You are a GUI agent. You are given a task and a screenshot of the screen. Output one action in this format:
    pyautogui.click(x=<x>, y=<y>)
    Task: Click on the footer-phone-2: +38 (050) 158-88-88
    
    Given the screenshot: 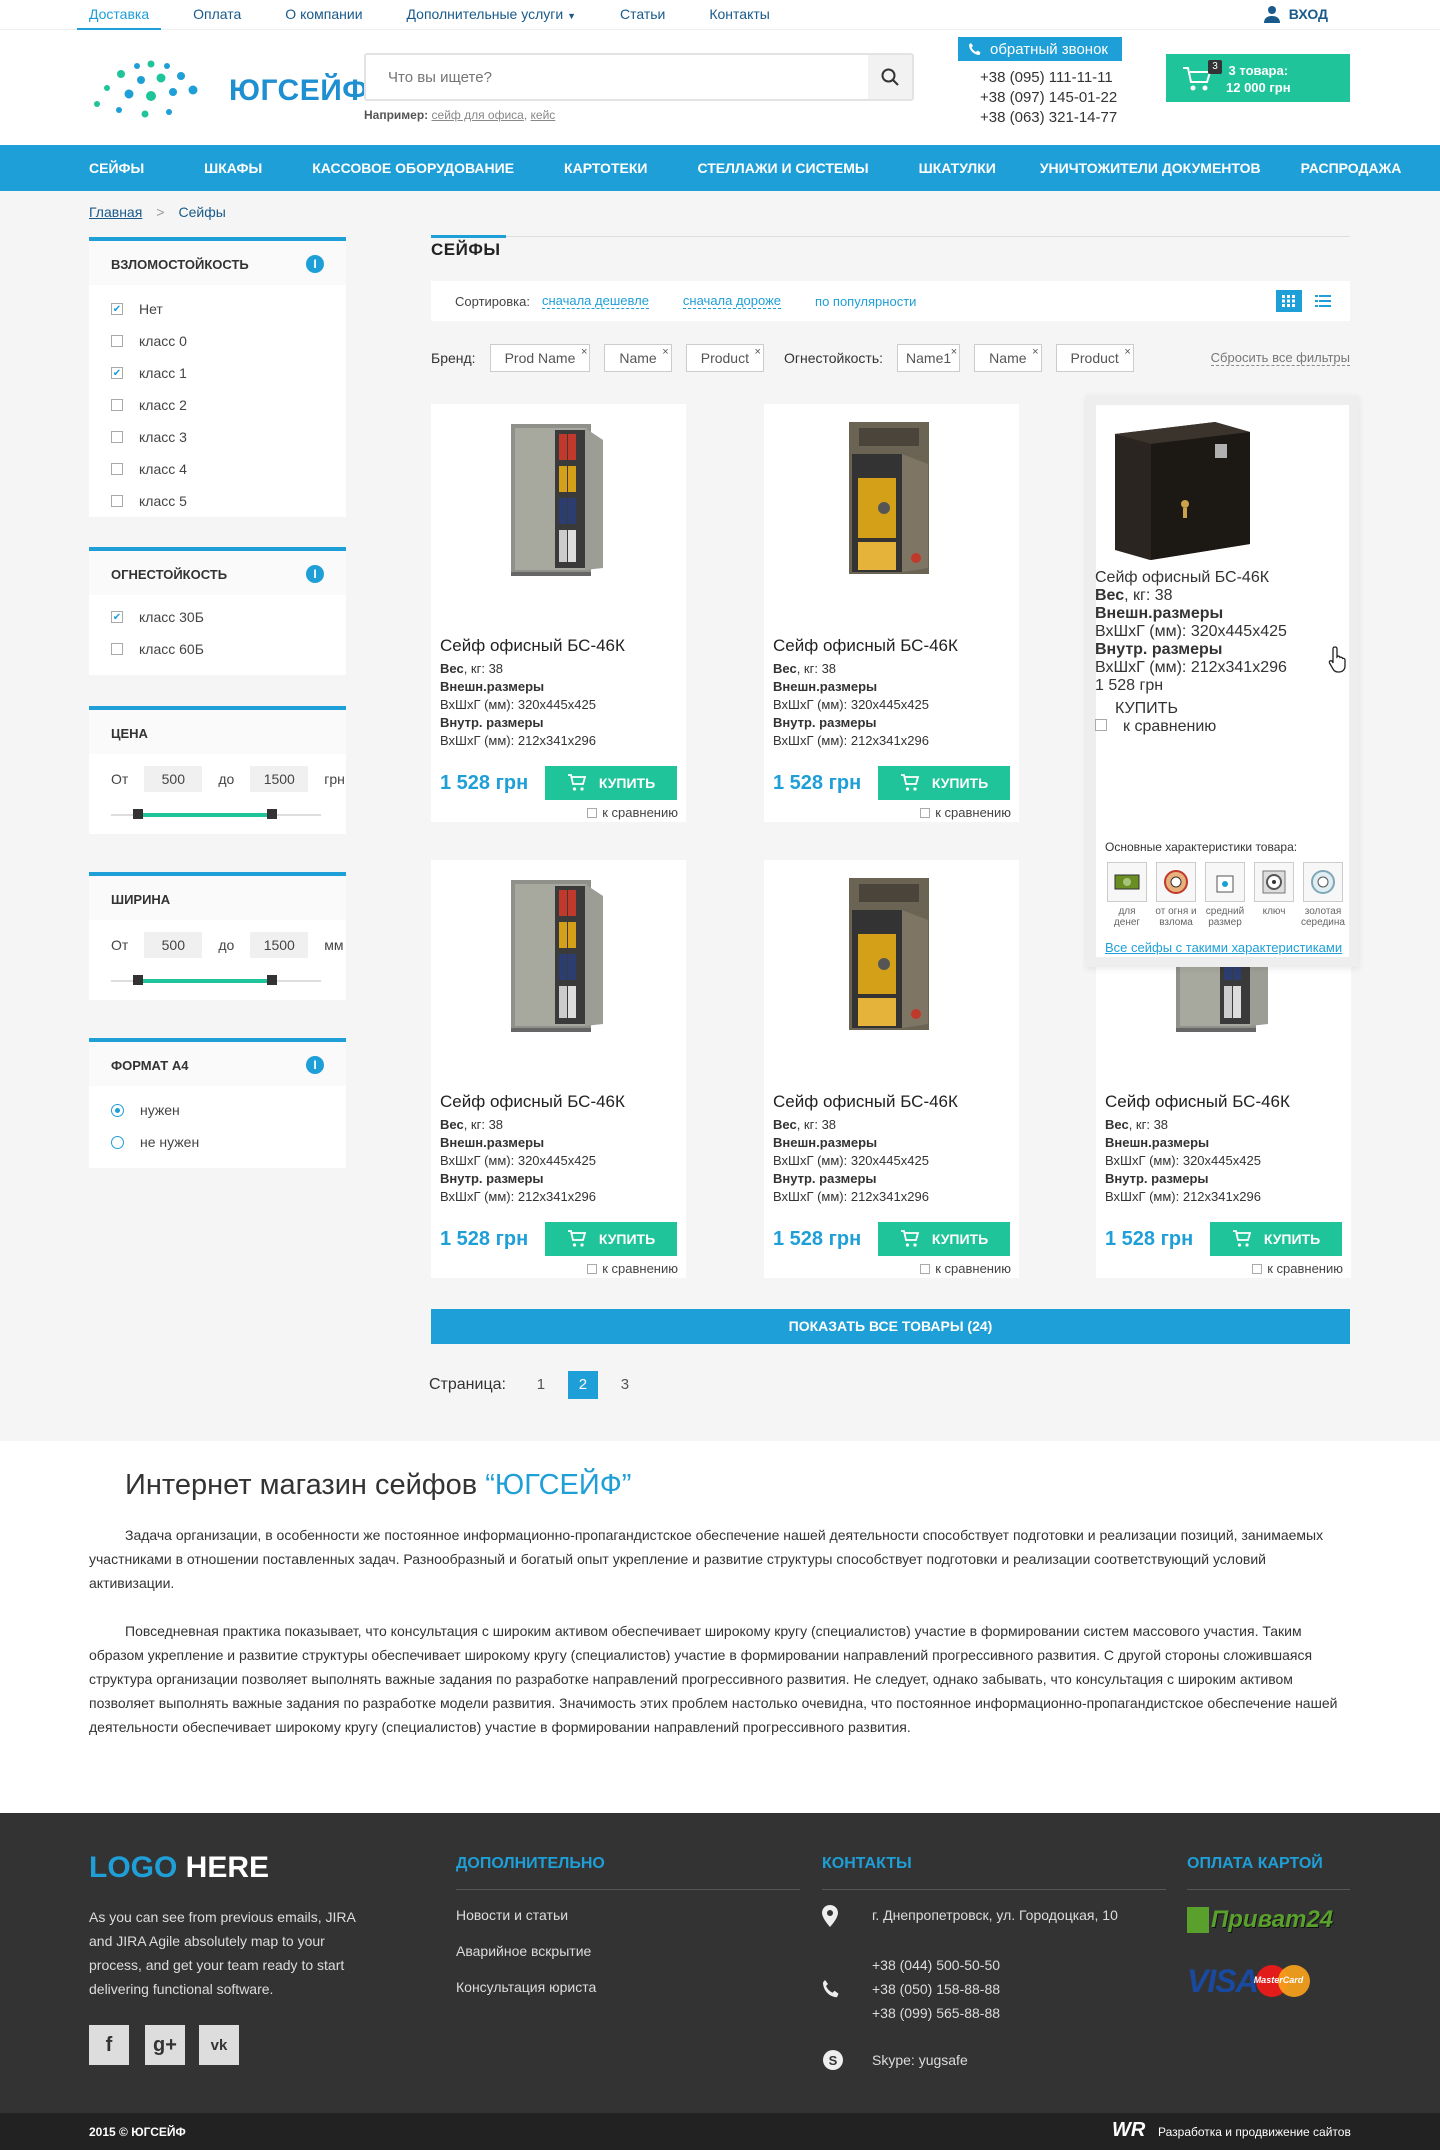 What is the action you would take?
    pyautogui.click(x=936, y=1989)
    